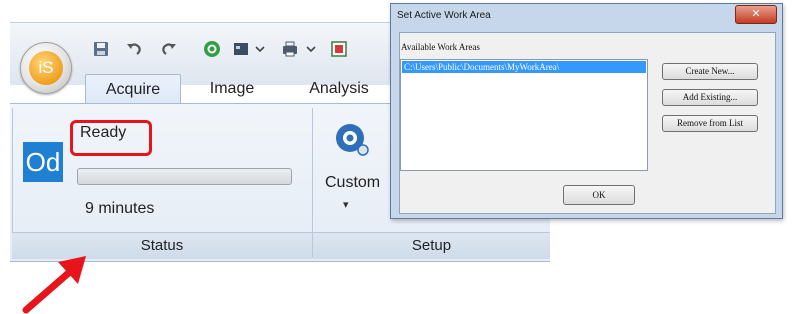  I want to click on redo-icon, so click(169, 49).